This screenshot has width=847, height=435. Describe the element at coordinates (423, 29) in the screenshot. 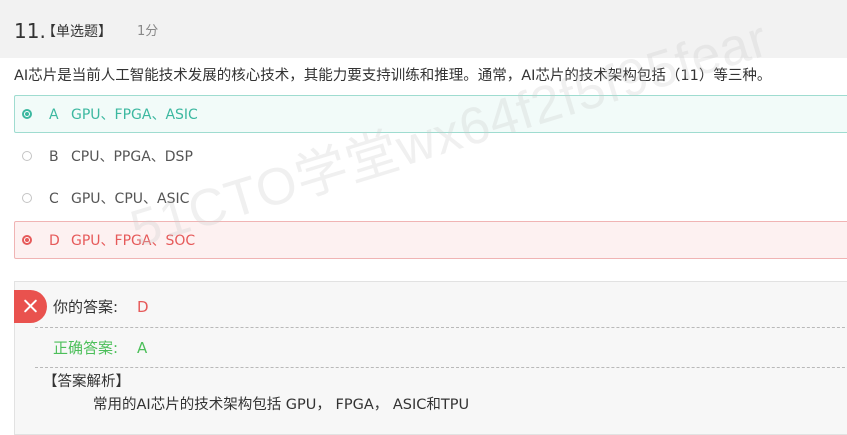

I see `question-header: 11. 【单选题】 1分` at that location.